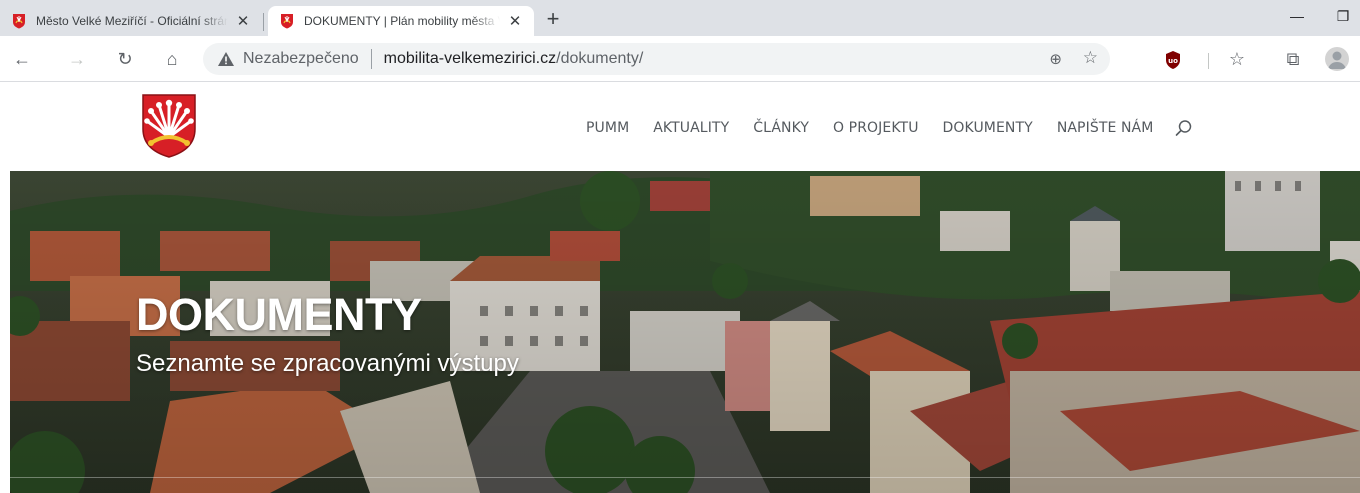  Describe the element at coordinates (327, 363) in the screenshot. I see `page-subtitle: Seznamte se zpracovanými výstupy` at that location.